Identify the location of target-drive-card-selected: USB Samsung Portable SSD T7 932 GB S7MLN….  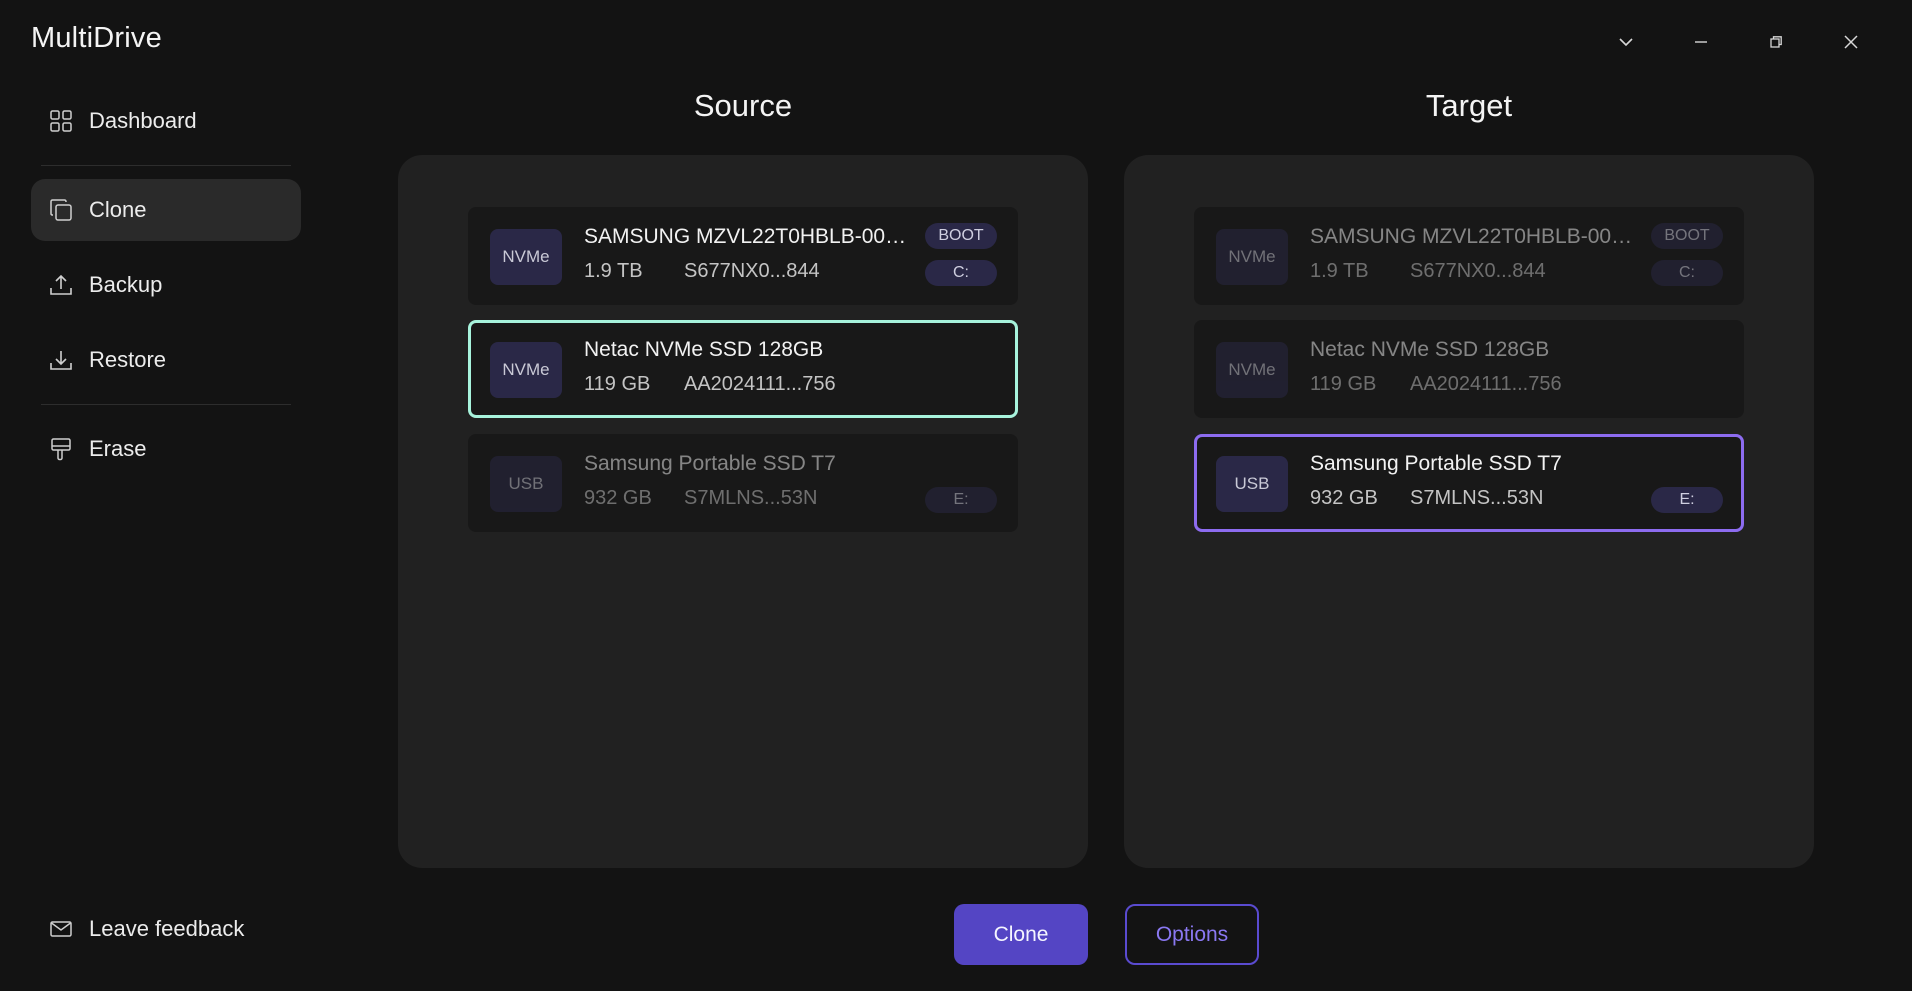
(1469, 483).